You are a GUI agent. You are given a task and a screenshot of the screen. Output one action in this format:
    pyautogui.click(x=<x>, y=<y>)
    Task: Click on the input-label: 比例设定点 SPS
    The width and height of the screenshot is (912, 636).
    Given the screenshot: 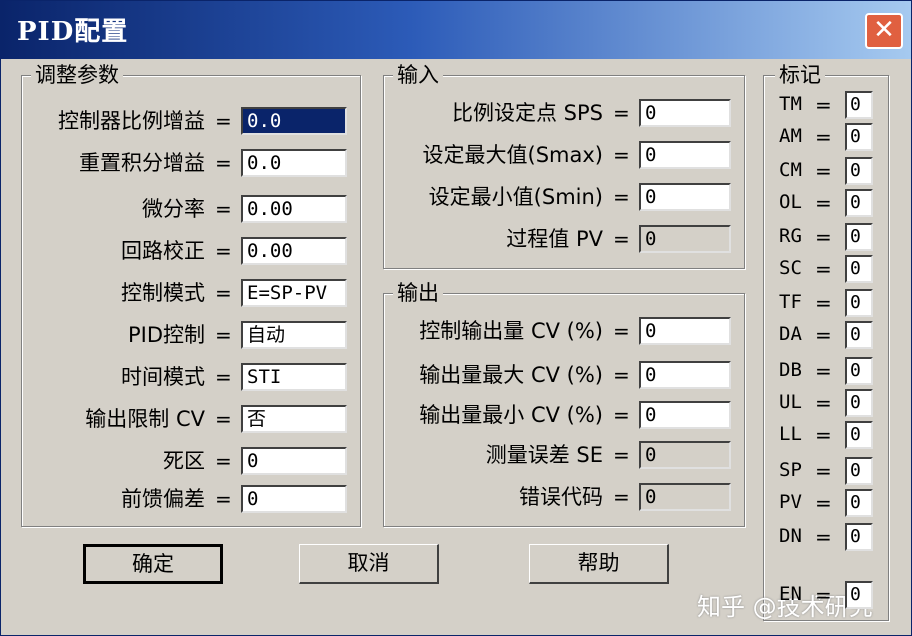 What is the action you would take?
    pyautogui.click(x=527, y=113)
    